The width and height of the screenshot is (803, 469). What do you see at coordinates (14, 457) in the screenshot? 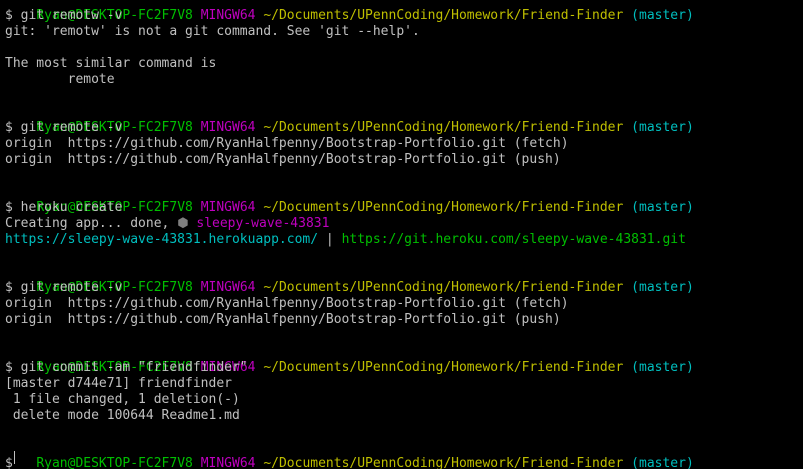
I see `text-cursor` at bounding box center [14, 457].